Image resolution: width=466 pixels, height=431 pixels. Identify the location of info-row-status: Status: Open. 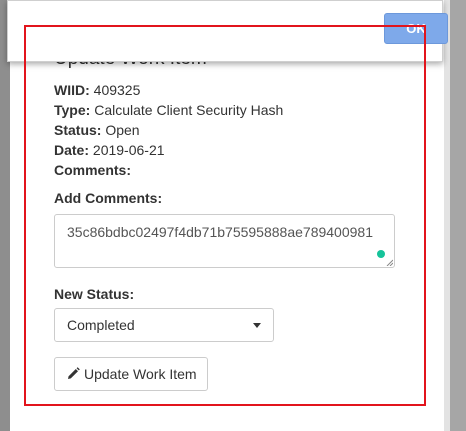
(168, 130).